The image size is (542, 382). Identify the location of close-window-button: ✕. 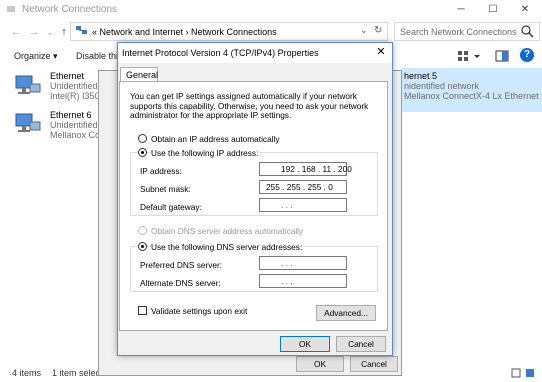
(525, 10).